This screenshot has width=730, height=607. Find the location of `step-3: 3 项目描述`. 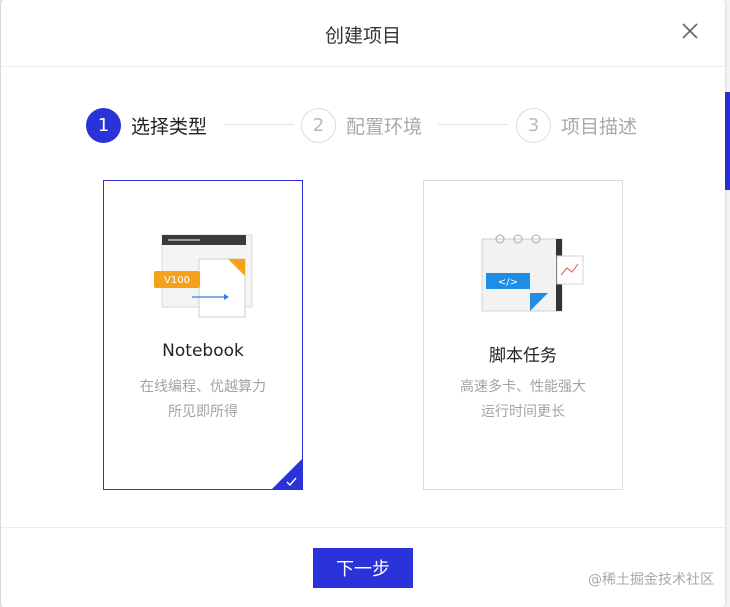

step-3: 3 项目描述 is located at coordinates (576, 125).